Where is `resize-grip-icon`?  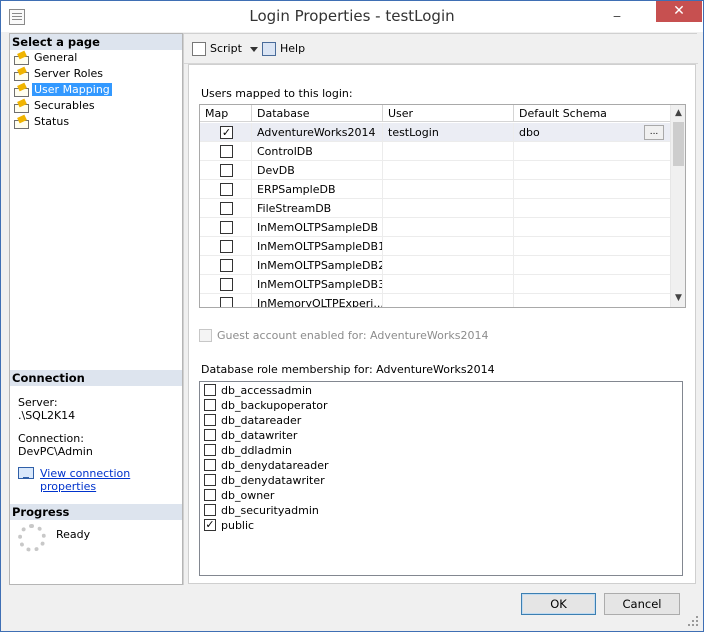
resize-grip-icon is located at coordinates (693, 621).